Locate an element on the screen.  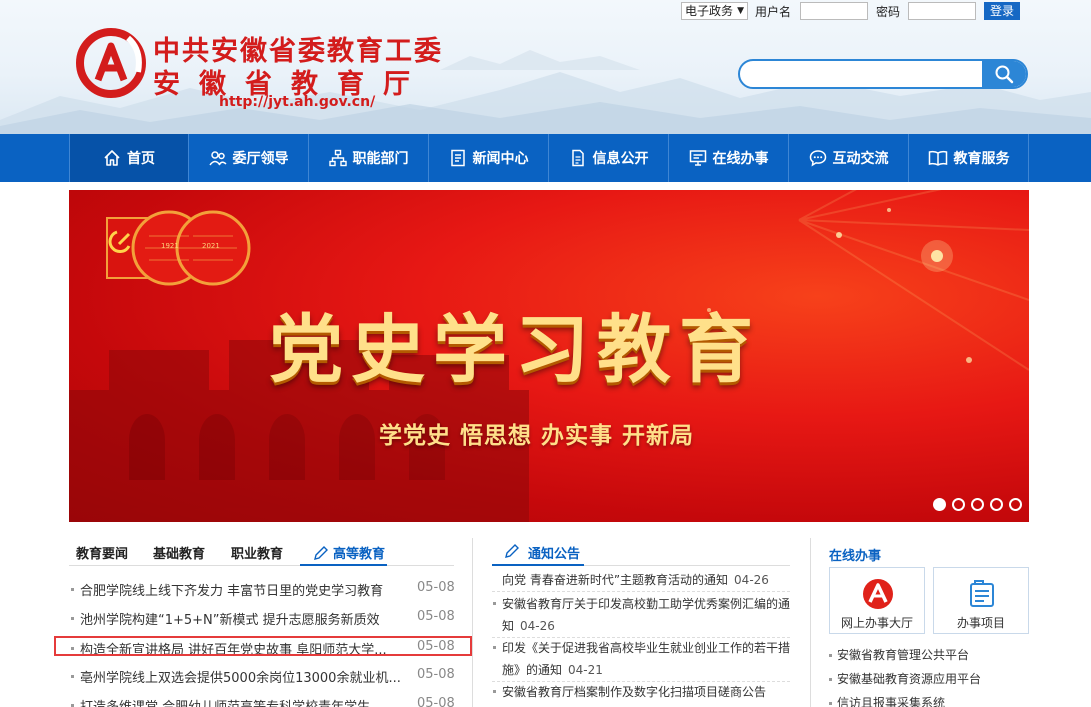
news-tabs: 教育要闻 基础教育 职业教育 高等教育 is located at coordinates (261, 552).